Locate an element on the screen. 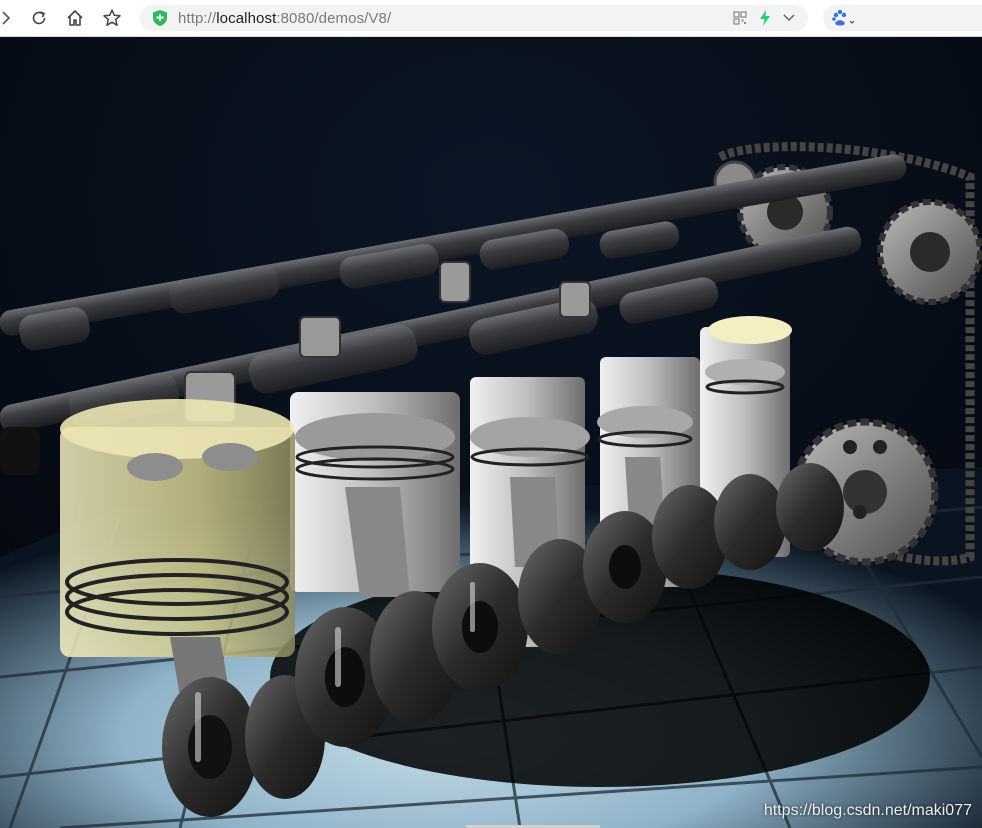 This screenshot has height=828, width=982. url-path: :8080/demos/V8/ is located at coordinates (334, 18).